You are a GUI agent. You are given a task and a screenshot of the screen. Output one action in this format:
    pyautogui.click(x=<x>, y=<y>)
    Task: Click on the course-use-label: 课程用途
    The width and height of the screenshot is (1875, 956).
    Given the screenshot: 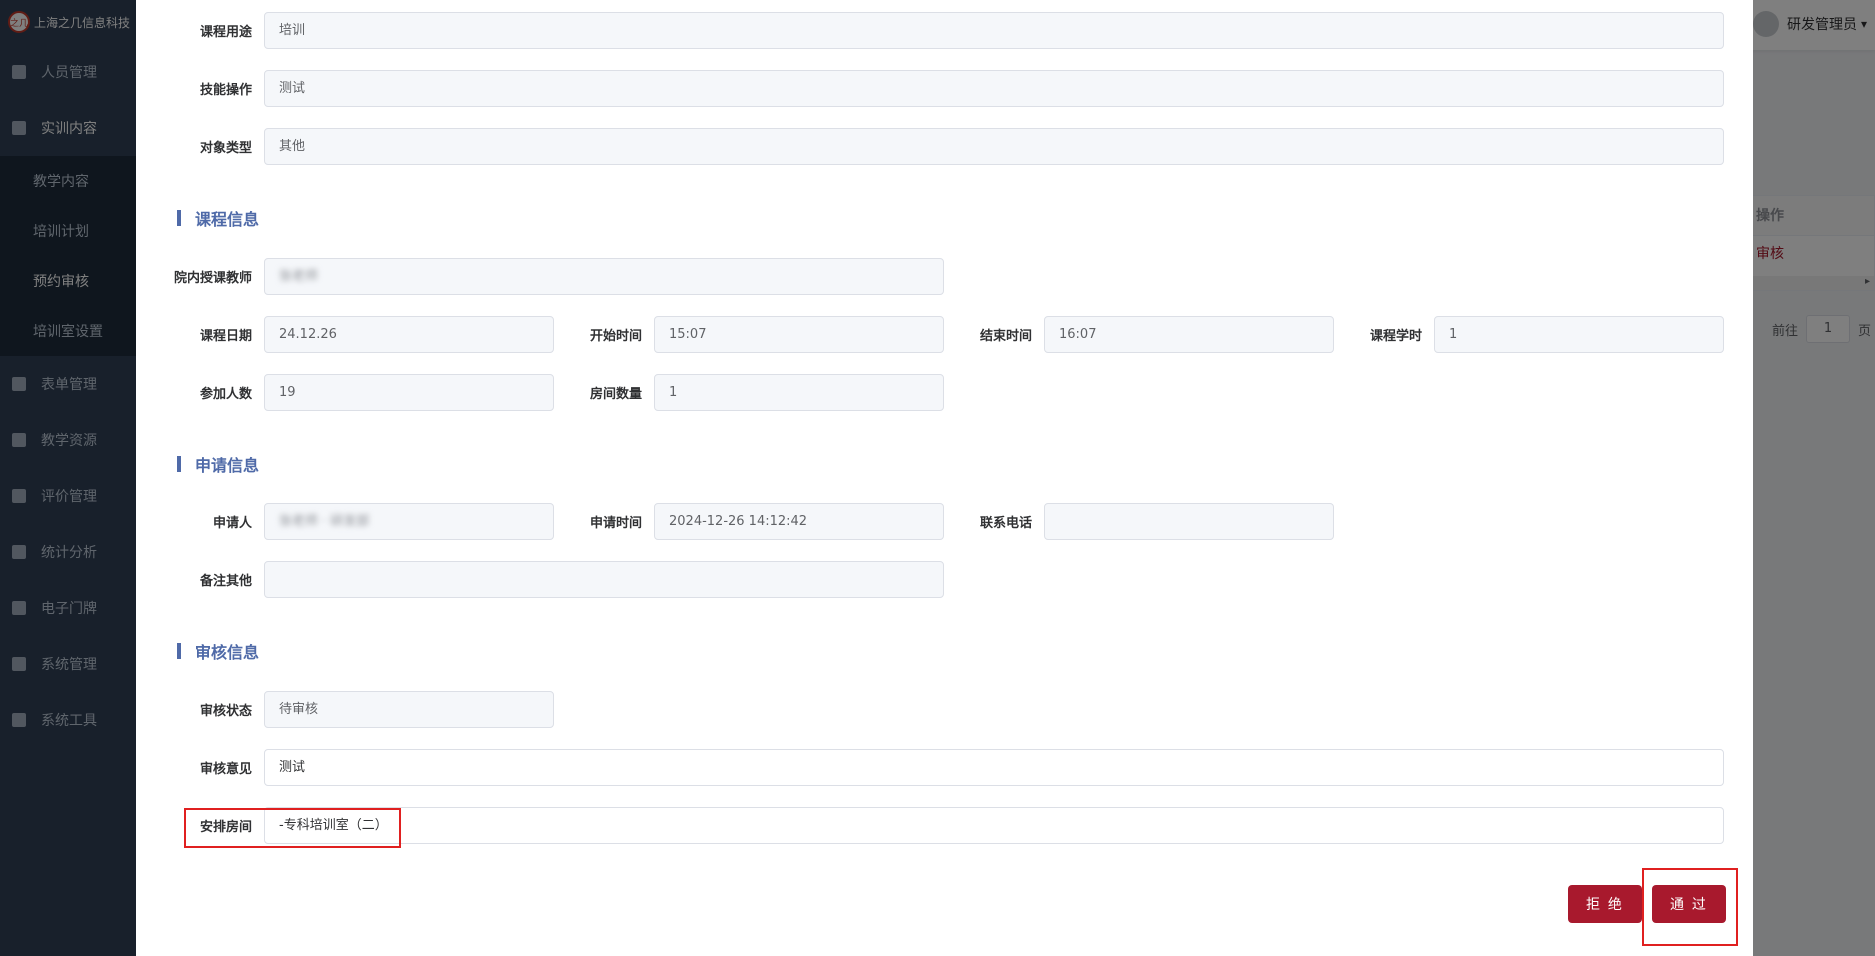 What is the action you would take?
    pyautogui.click(x=225, y=32)
    